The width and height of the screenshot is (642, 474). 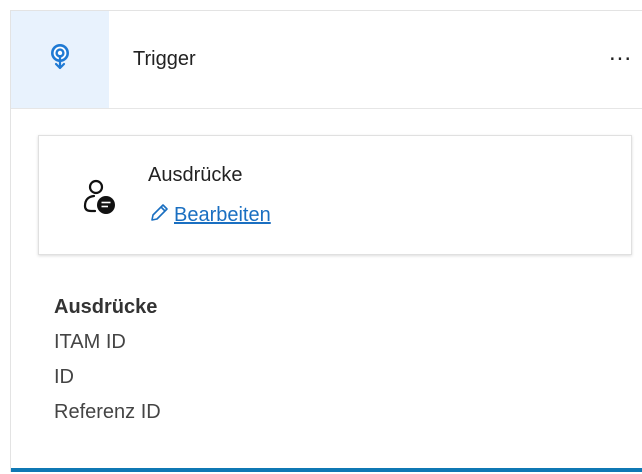 I want to click on list-item: ID, so click(x=64, y=377).